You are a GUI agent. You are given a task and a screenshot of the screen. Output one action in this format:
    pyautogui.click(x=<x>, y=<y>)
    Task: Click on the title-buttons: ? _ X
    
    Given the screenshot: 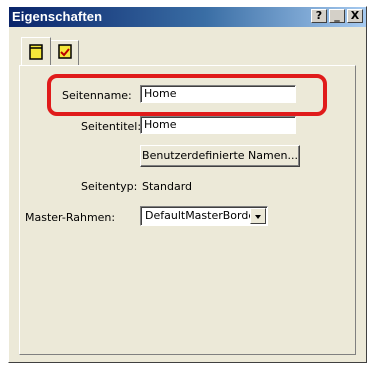 What is the action you would take?
    pyautogui.click(x=337, y=16)
    